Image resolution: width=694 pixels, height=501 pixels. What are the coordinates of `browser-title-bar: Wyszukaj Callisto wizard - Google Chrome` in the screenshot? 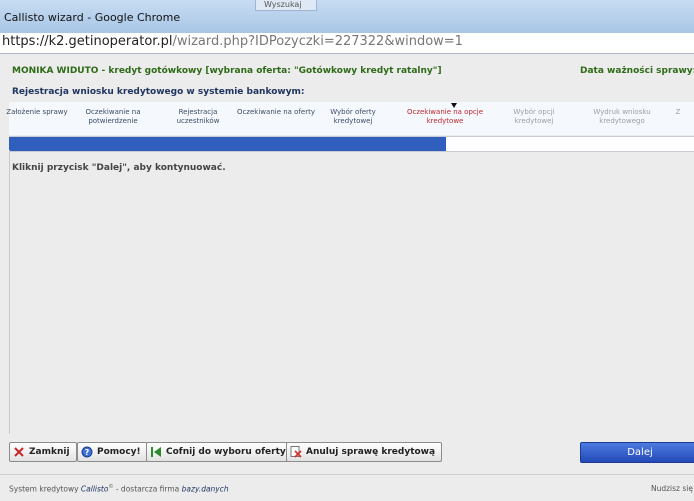 It's located at (347, 17).